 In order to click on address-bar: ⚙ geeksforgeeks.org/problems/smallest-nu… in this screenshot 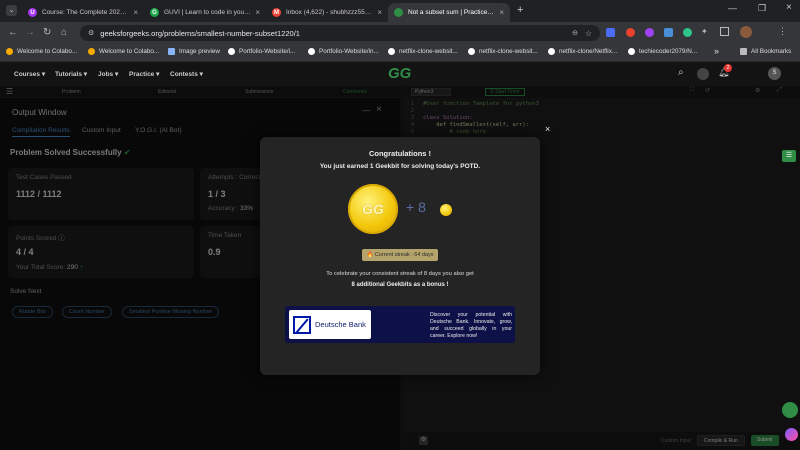, I will do `click(340, 33)`.